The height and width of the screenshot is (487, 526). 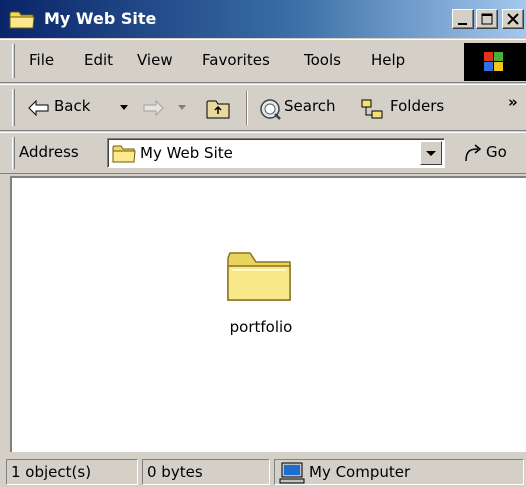 I want to click on status-size: 0 bytes, so click(x=206, y=472).